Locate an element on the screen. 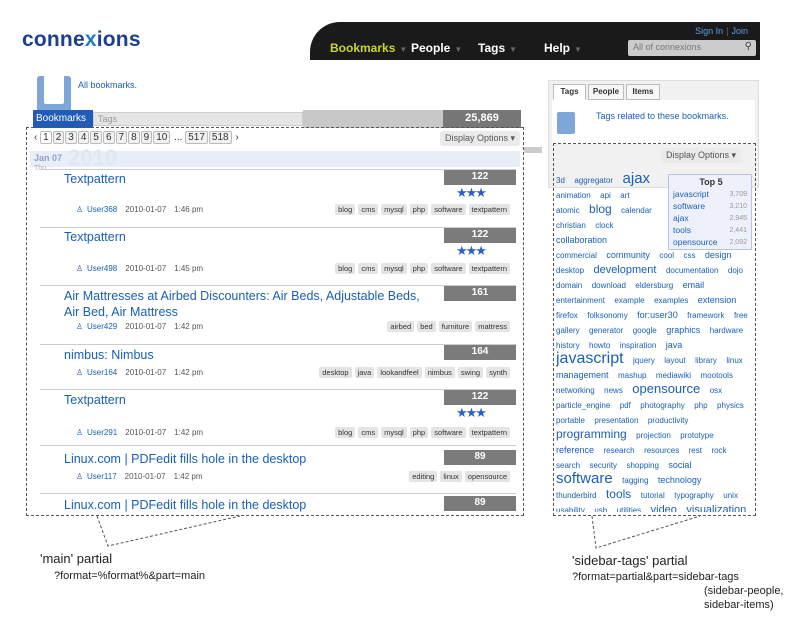 The width and height of the screenshot is (800, 632). sidebar-partial-note: (sidebar-people, is located at coordinates (744, 591).